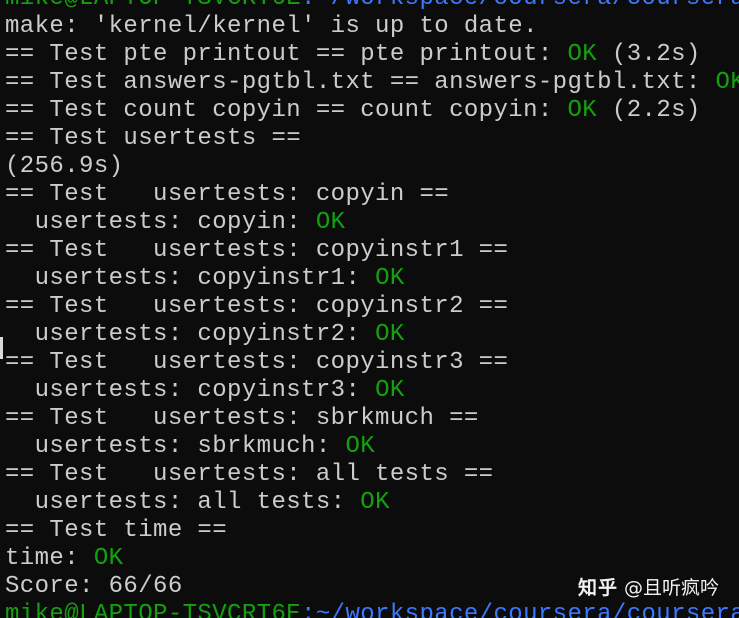 The height and width of the screenshot is (618, 739). I want to click on output-line: == Test usertests: copyinstr3 ==, so click(372, 363).